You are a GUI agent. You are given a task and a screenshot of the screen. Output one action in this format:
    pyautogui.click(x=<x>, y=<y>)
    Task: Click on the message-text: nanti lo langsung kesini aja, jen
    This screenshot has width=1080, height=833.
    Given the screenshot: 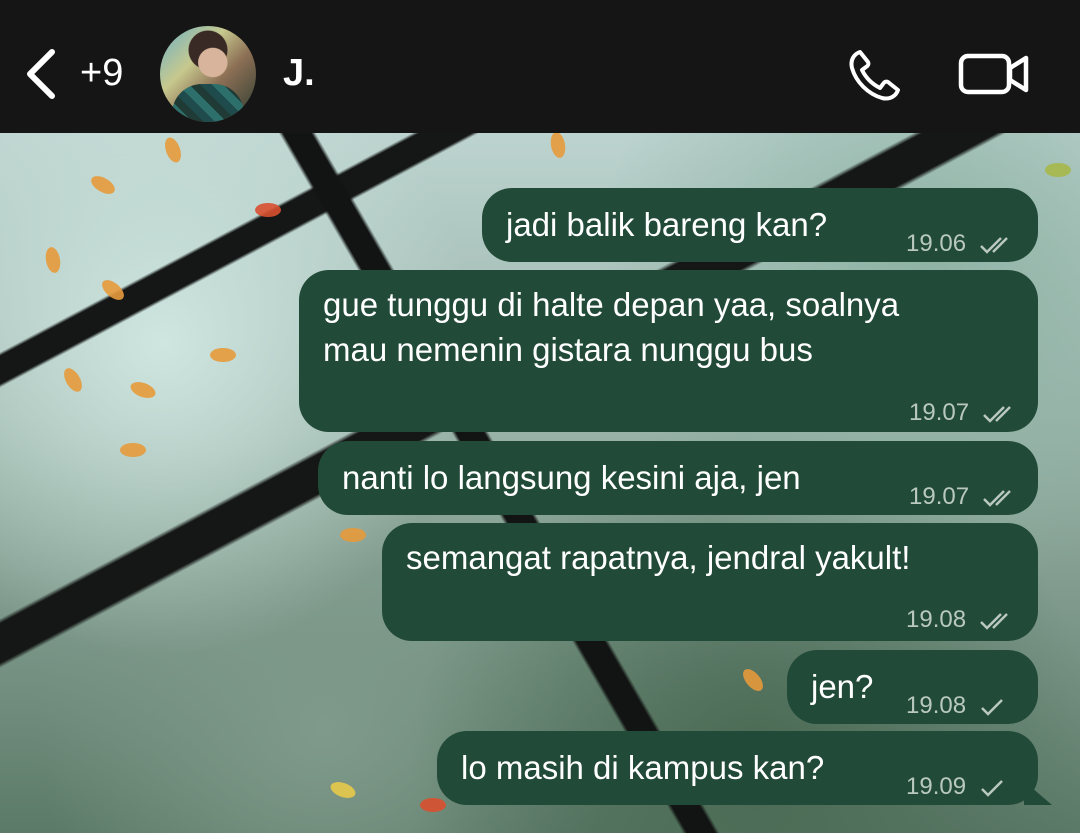 What is the action you would take?
    pyautogui.click(x=571, y=477)
    